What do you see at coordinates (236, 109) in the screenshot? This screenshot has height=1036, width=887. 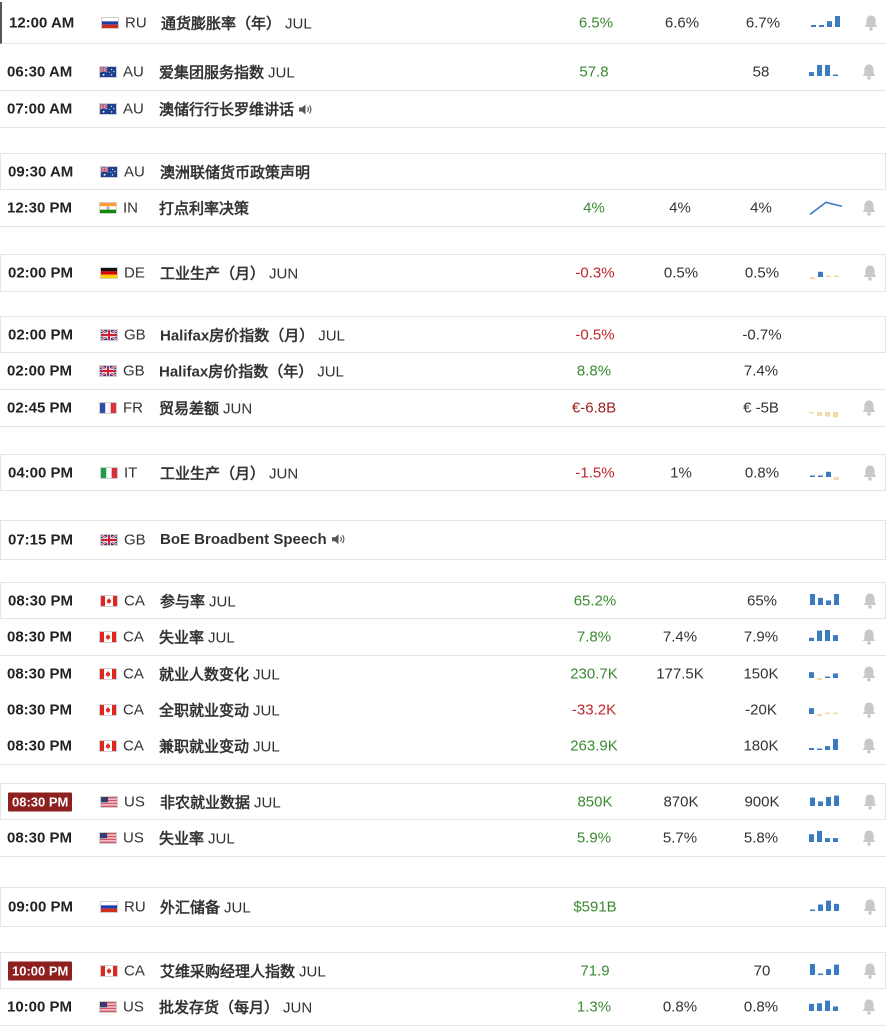 I see `event-title: 澳储行行长罗维讲话` at bounding box center [236, 109].